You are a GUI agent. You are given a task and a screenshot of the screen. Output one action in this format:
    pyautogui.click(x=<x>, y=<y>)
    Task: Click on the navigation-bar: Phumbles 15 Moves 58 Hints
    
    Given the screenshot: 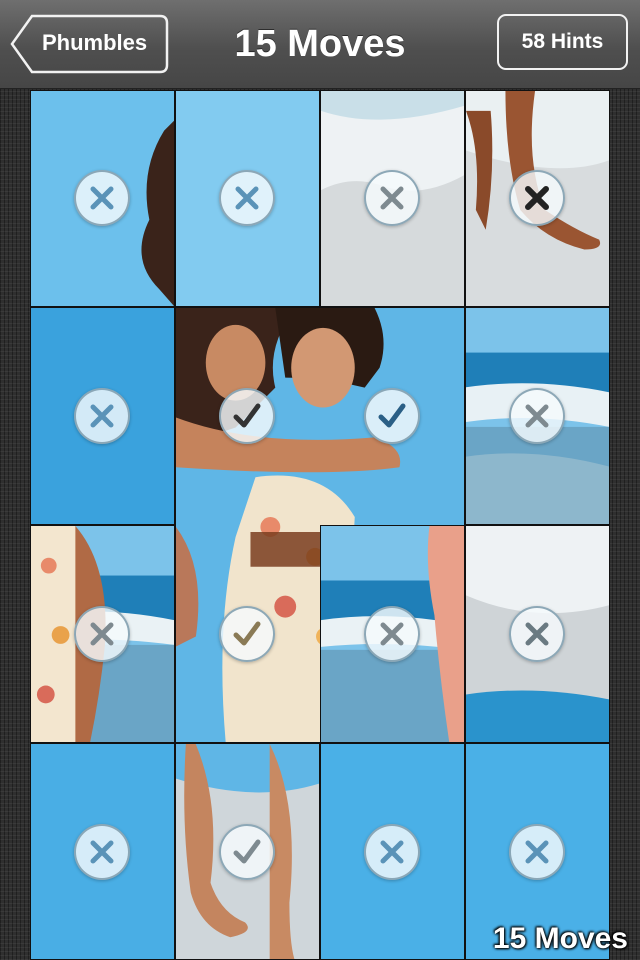 What is the action you would take?
    pyautogui.click(x=320, y=44)
    